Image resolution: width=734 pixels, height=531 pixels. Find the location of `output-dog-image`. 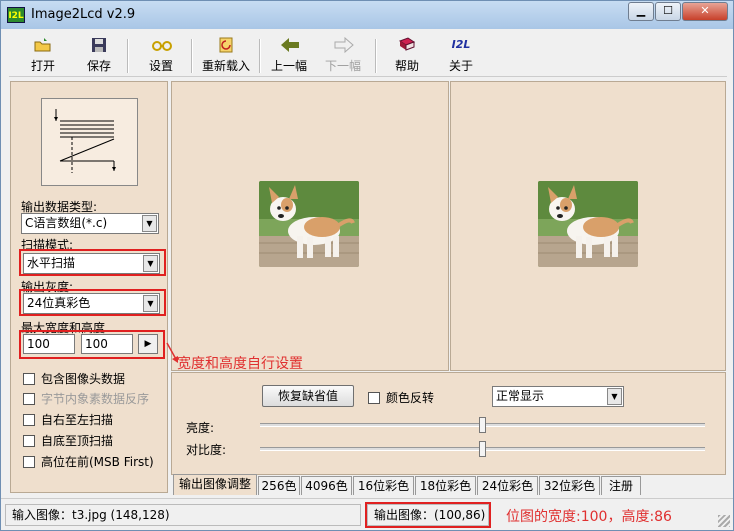

output-dog-image is located at coordinates (588, 224).